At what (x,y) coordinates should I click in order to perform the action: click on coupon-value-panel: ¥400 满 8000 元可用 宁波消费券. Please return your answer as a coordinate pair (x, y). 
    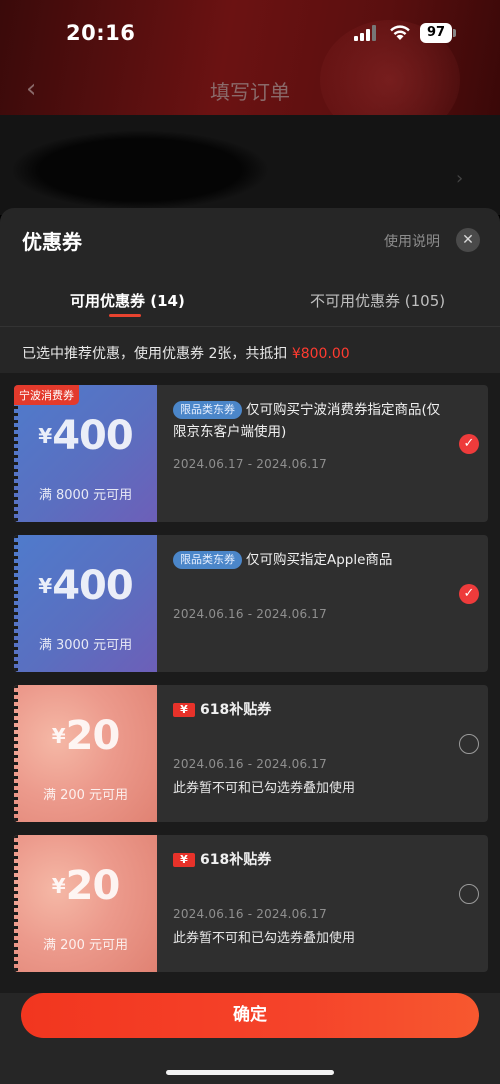
    Looking at the image, I should click on (85, 453).